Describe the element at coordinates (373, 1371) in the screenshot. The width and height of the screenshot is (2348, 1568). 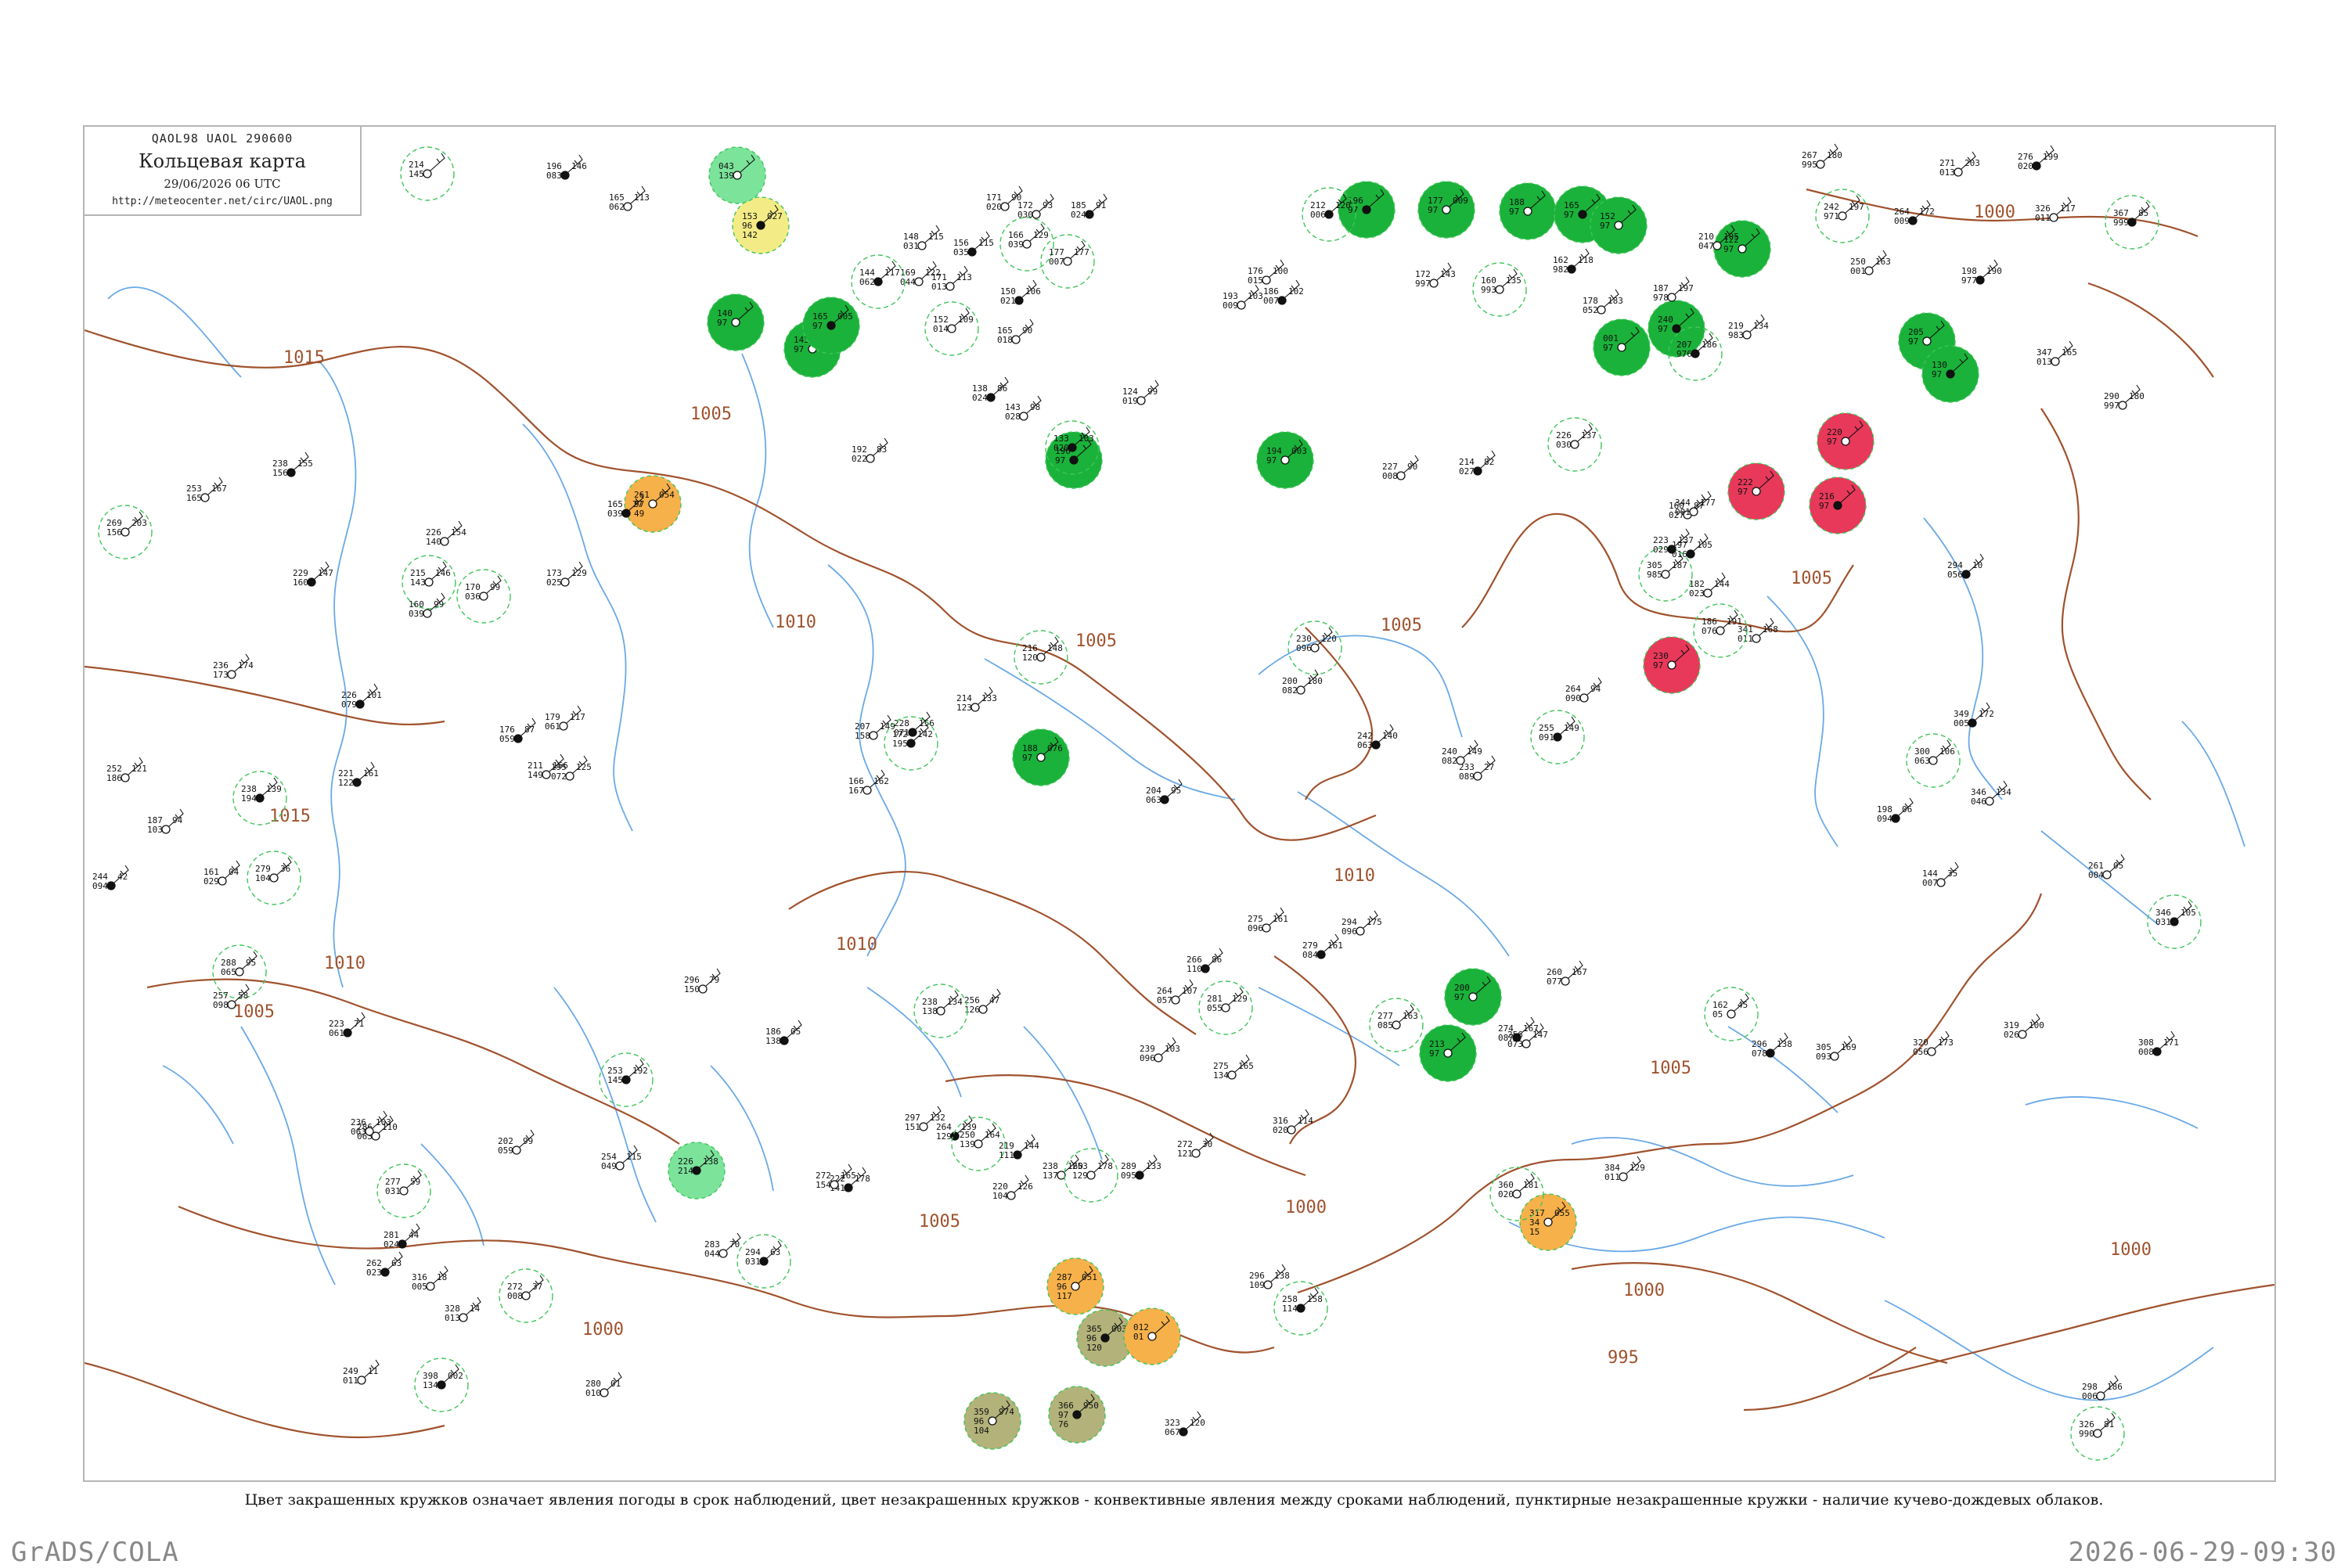
I see `station-value: 11` at that location.